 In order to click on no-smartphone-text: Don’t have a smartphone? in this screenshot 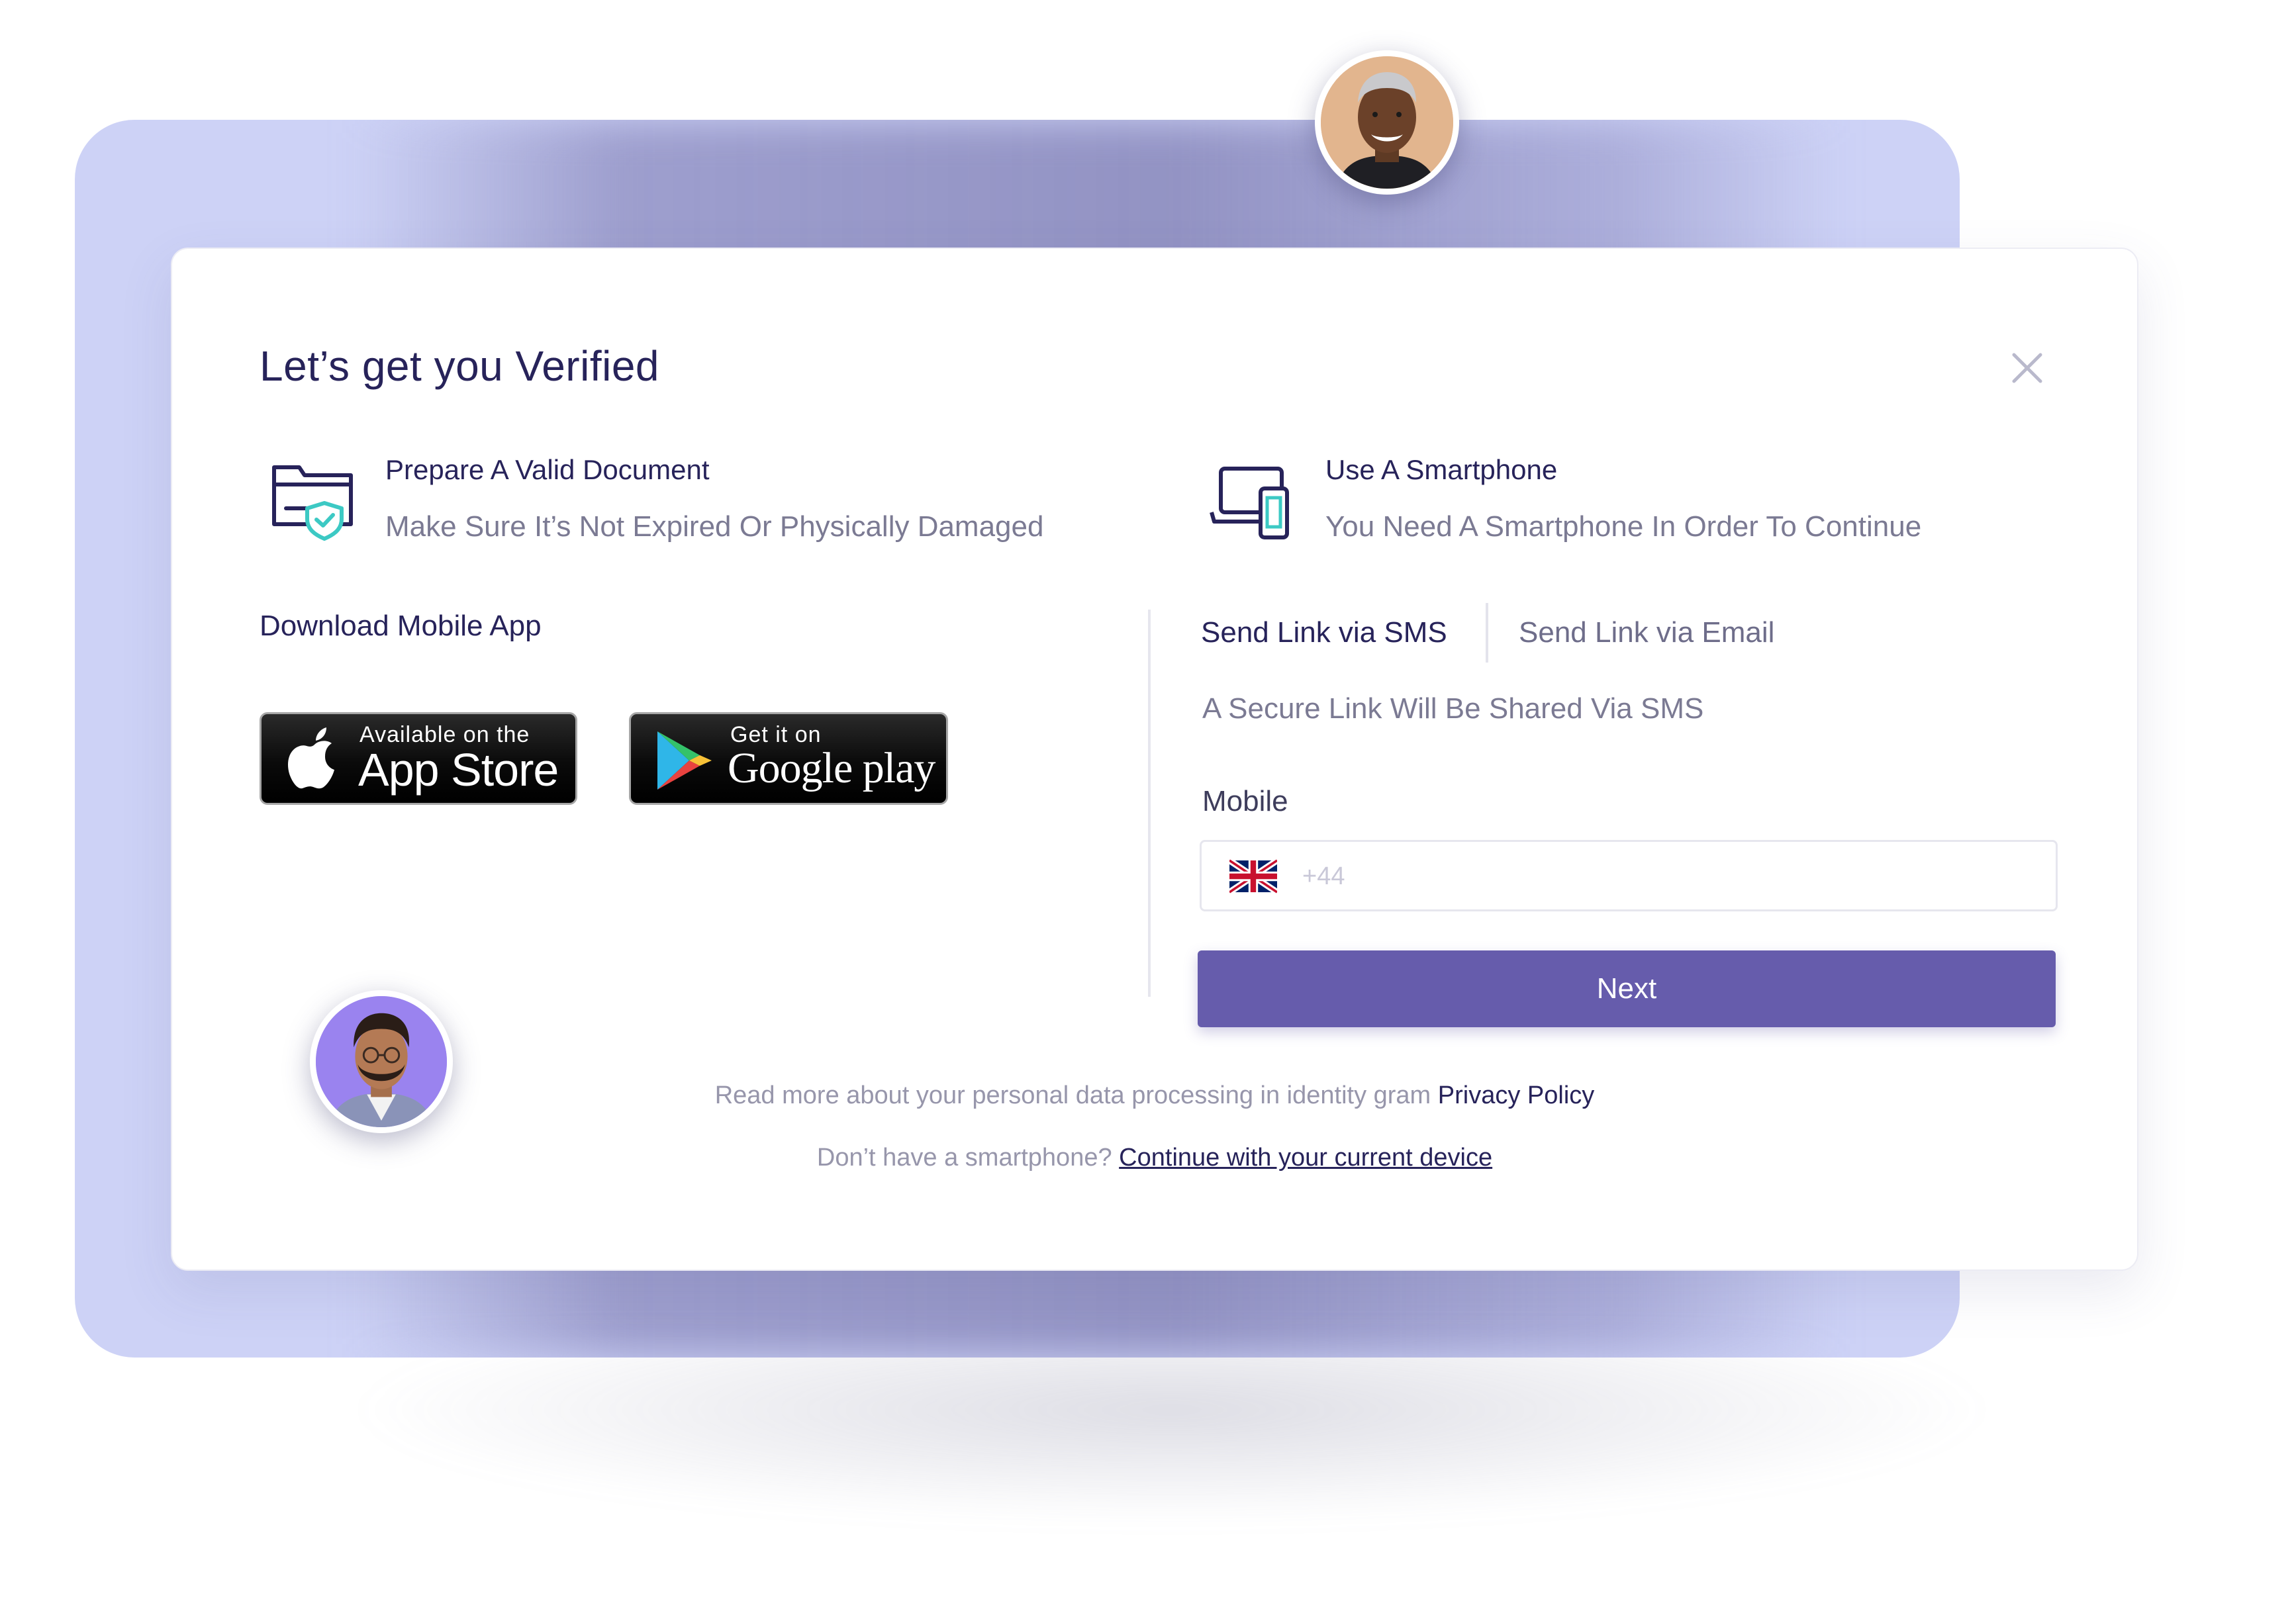, I will do `click(964, 1158)`.